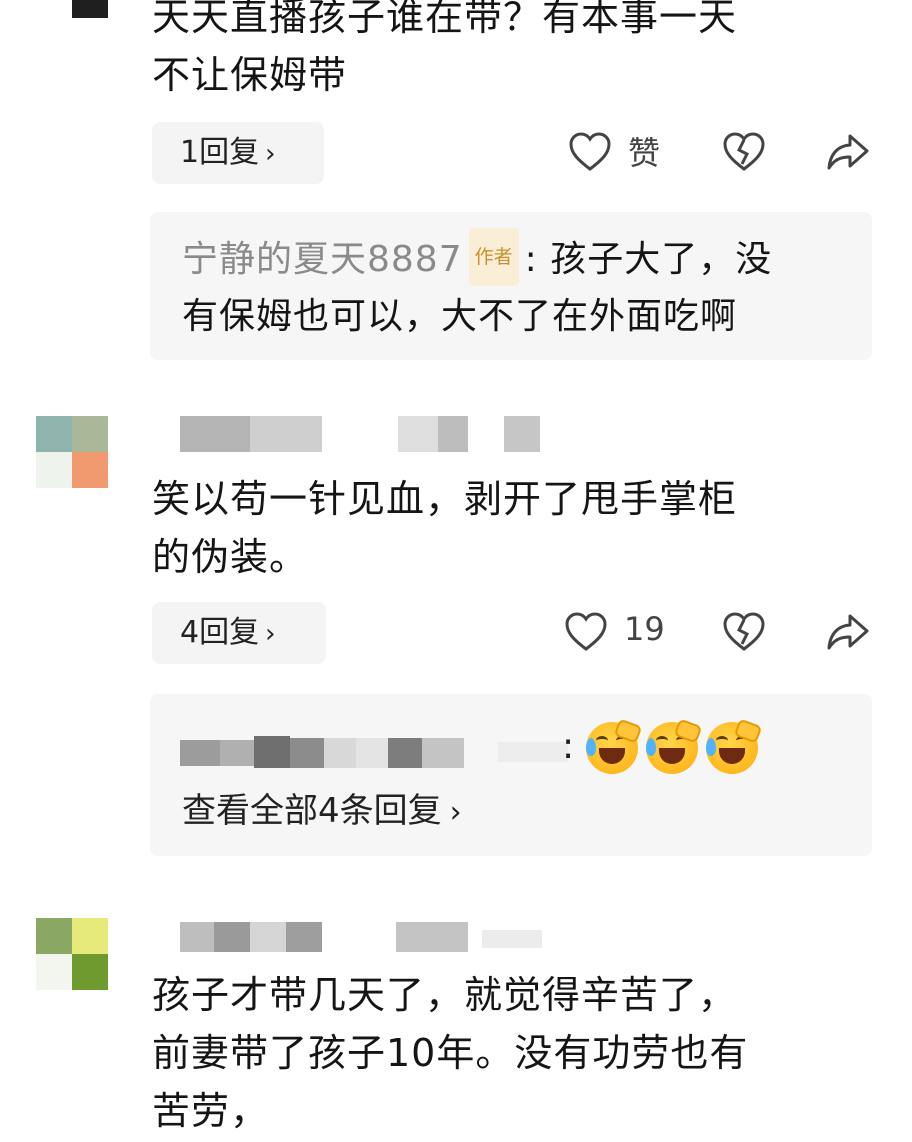  I want to click on comment-text: 笑以苟一针见血，剥开了甩手掌柜 的伪装。, so click(512, 528).